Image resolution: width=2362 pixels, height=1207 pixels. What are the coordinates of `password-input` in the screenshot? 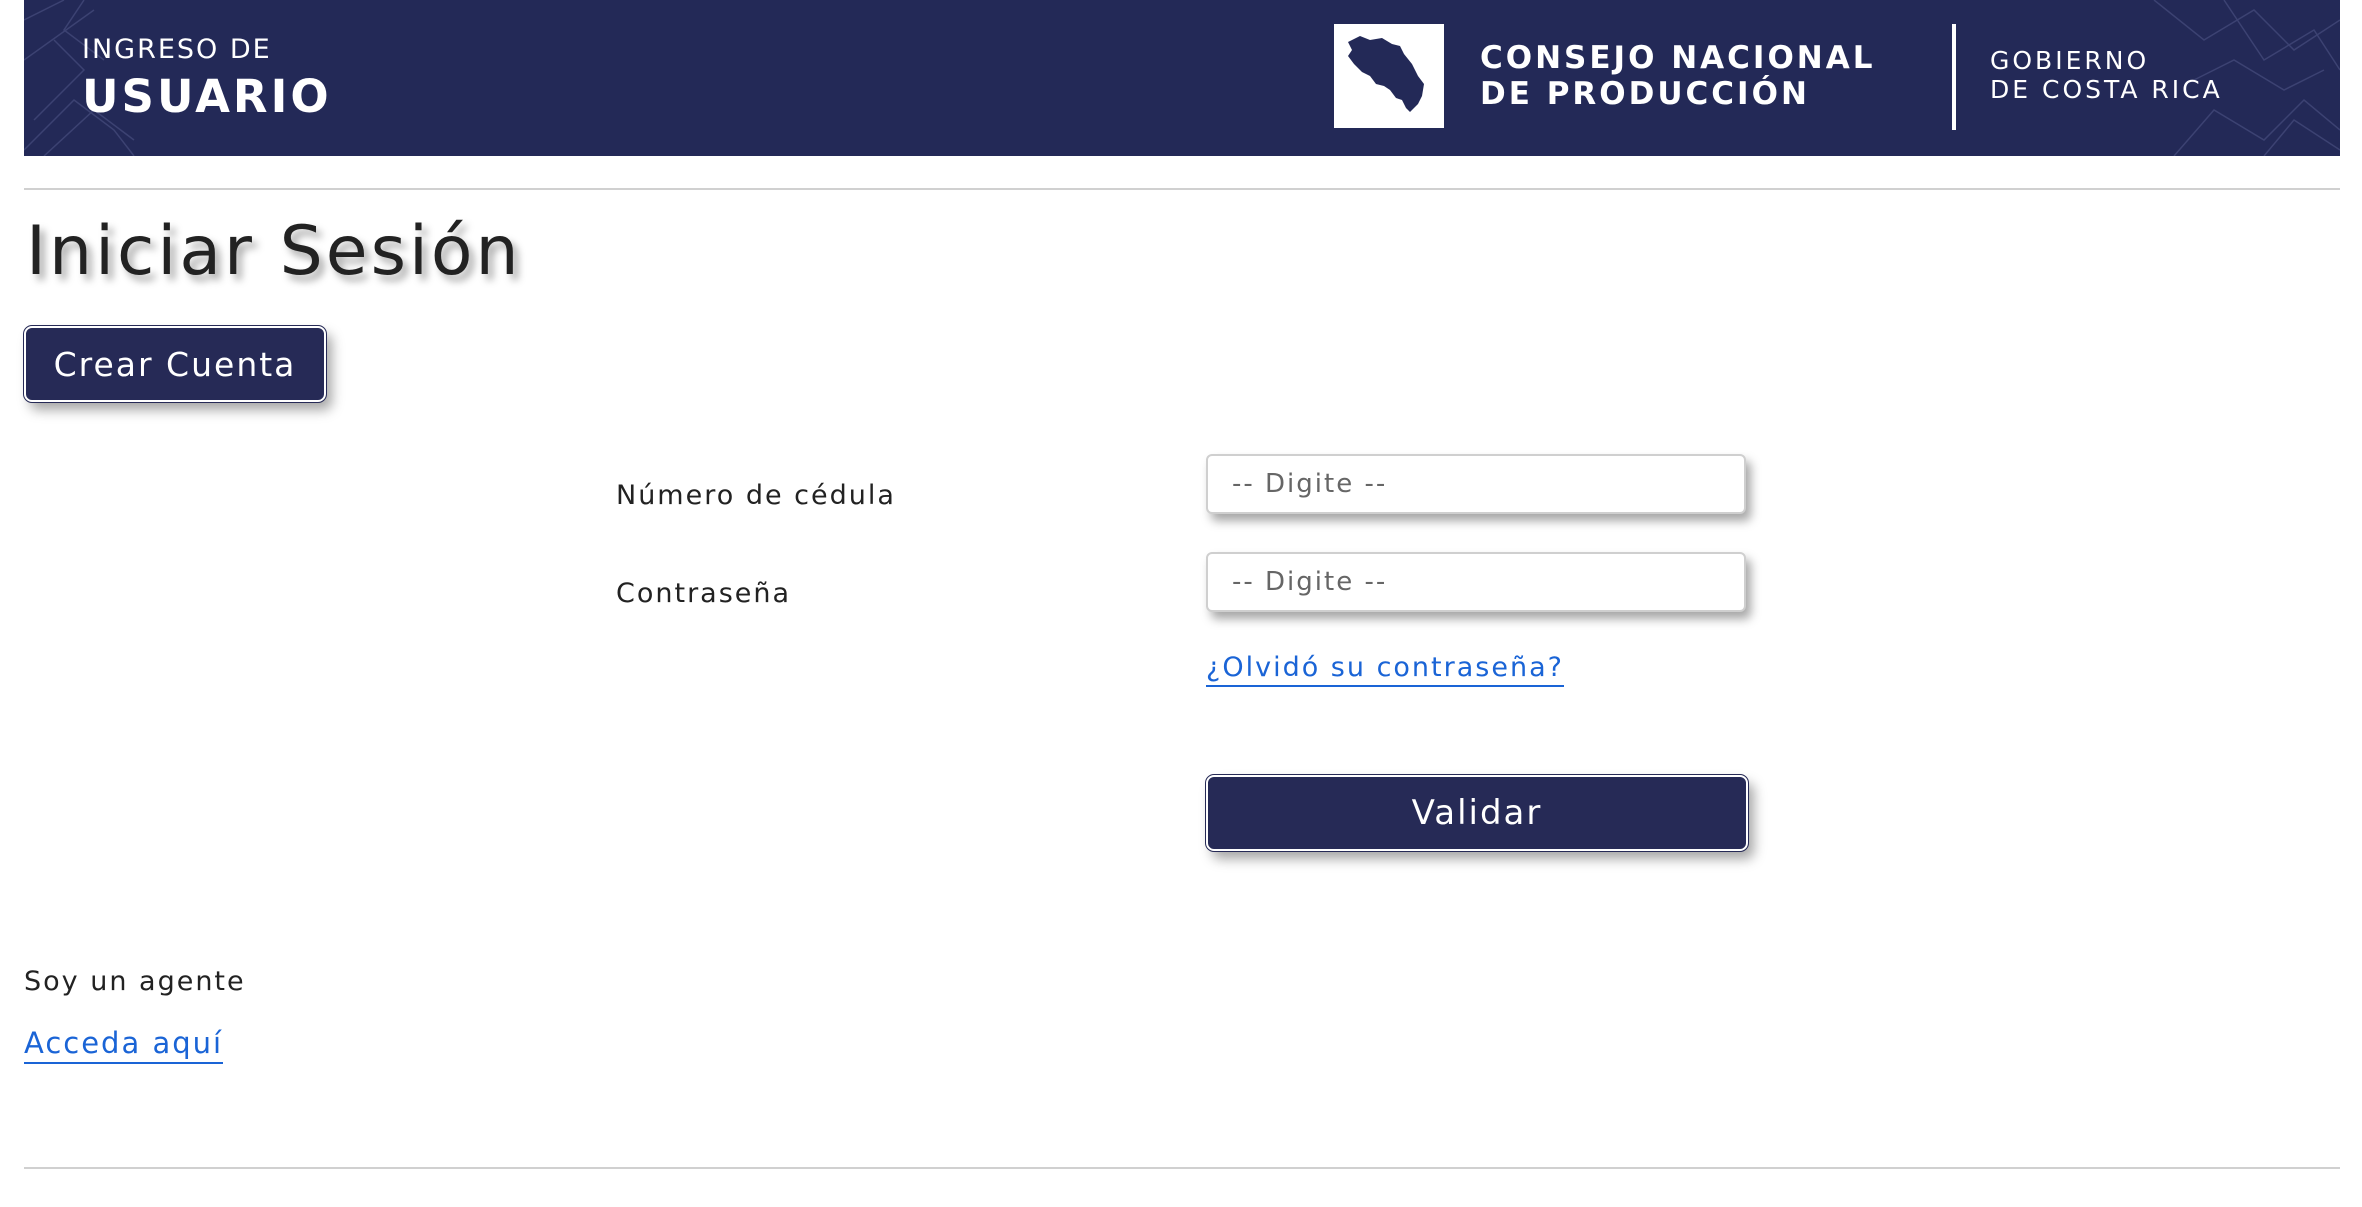 It's located at (1476, 582).